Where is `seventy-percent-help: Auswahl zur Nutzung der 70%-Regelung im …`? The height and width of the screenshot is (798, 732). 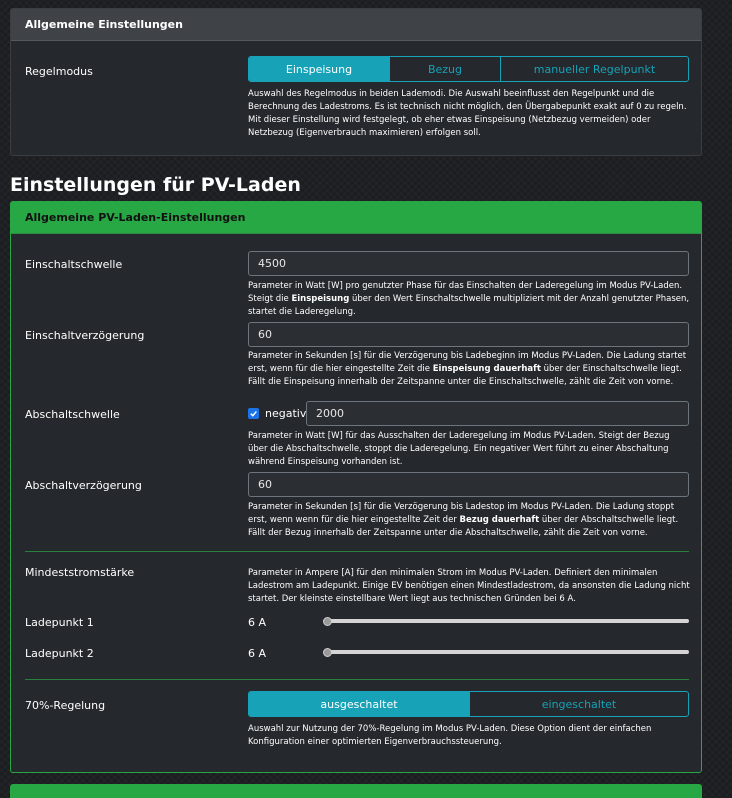
seventy-percent-help: Auswahl zur Nutzung der 70%-Regelung im … is located at coordinates (450, 735).